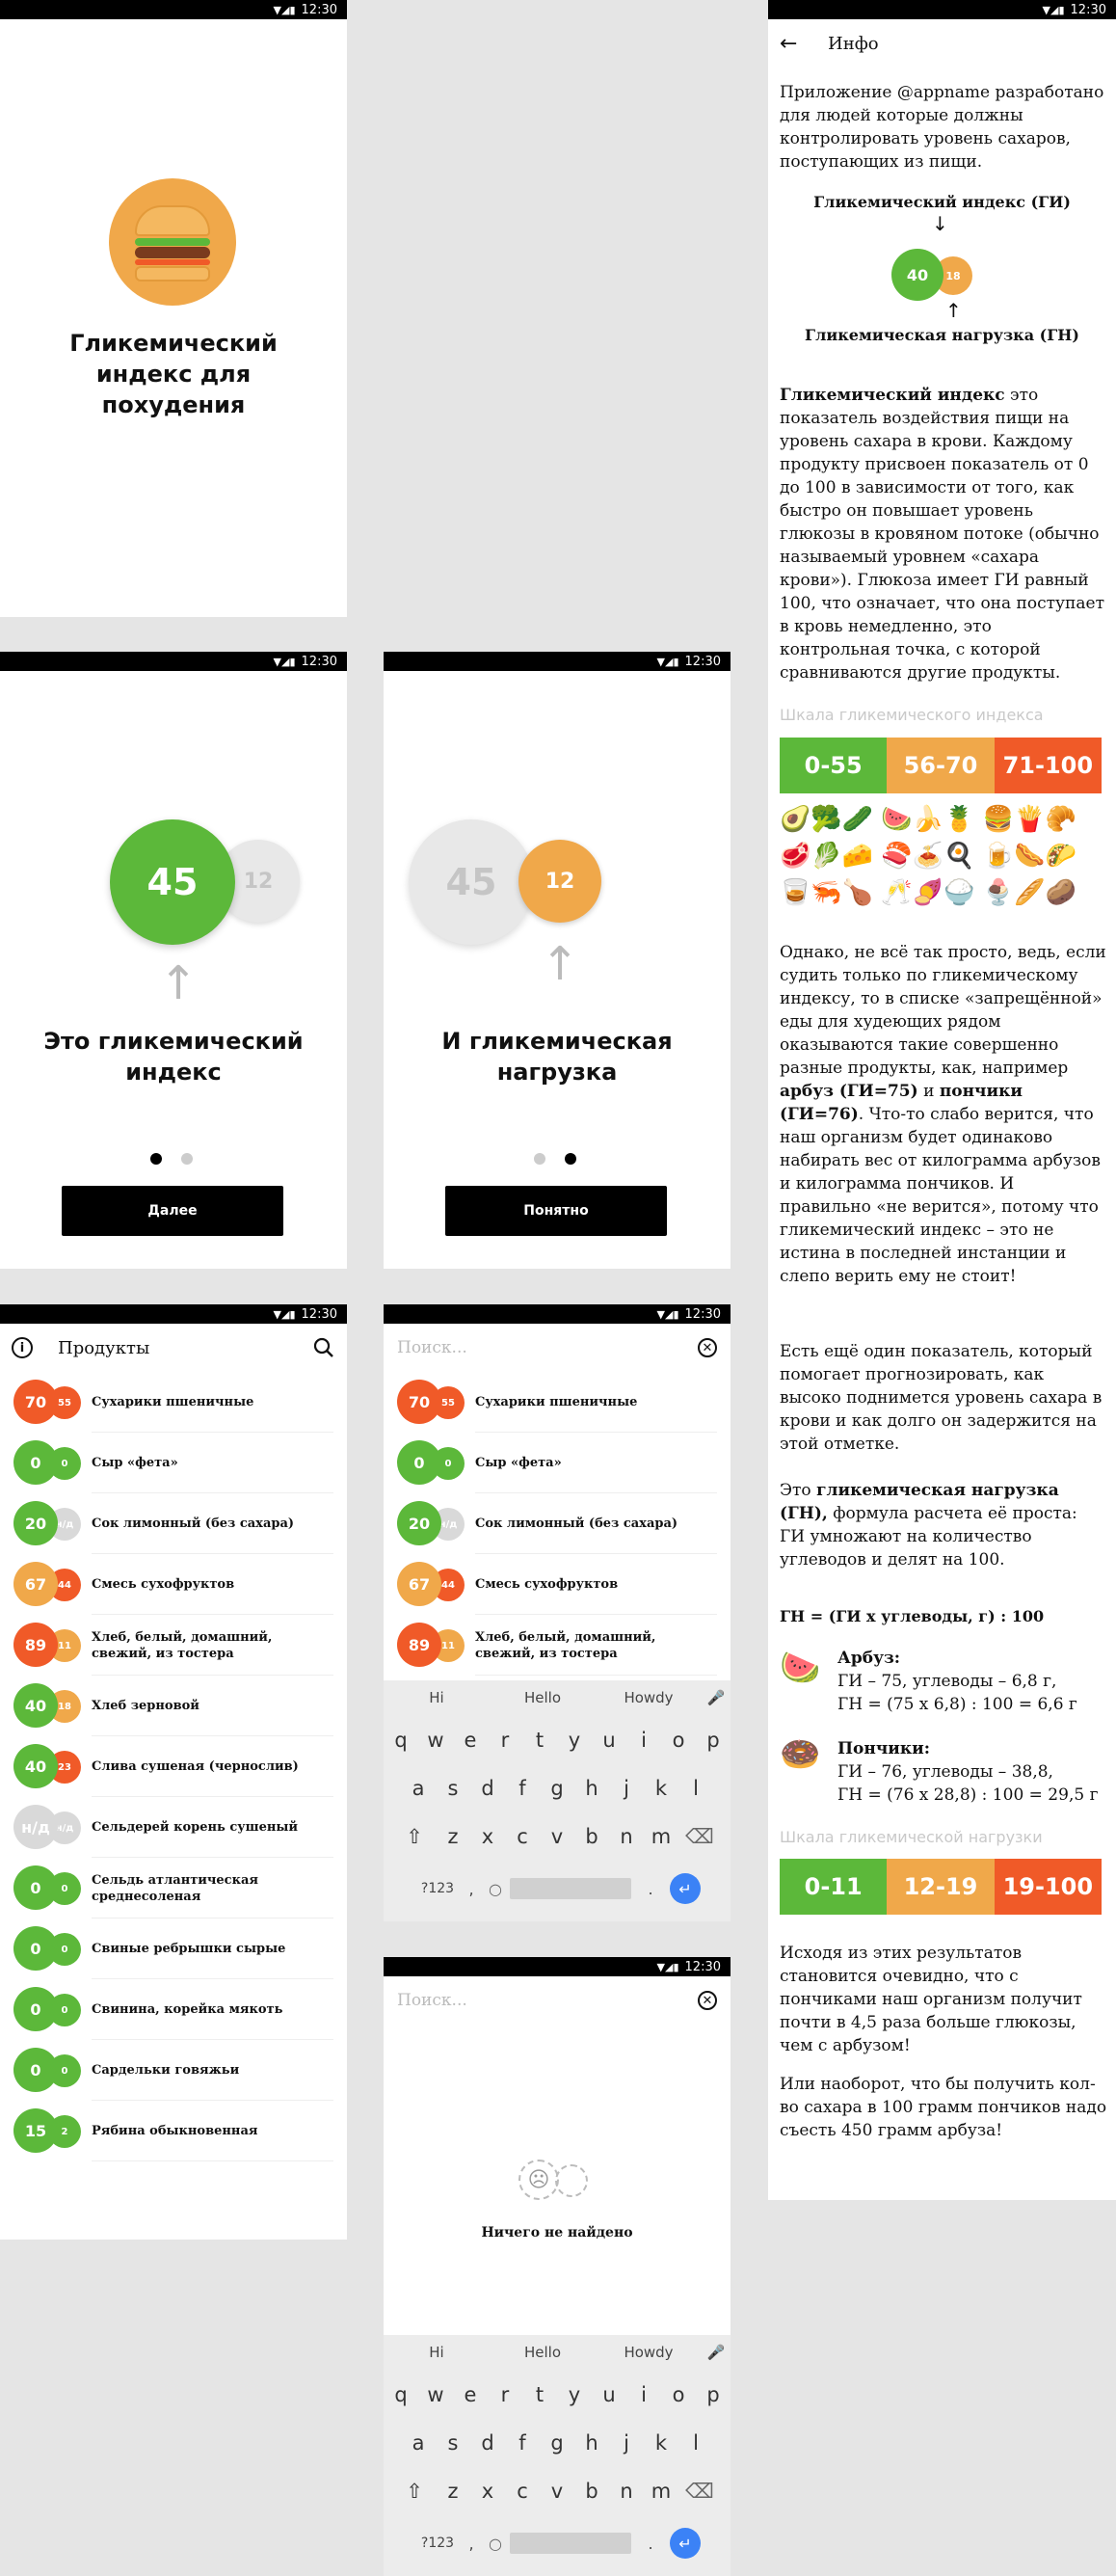  Describe the element at coordinates (556, 1211) in the screenshot. I see `understood-button: Понятно` at that location.